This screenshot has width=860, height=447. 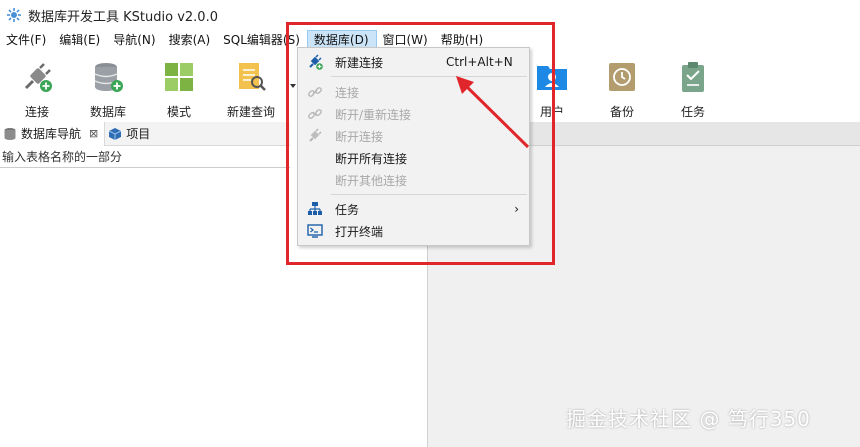 I want to click on task-button: 任务, so click(x=693, y=88).